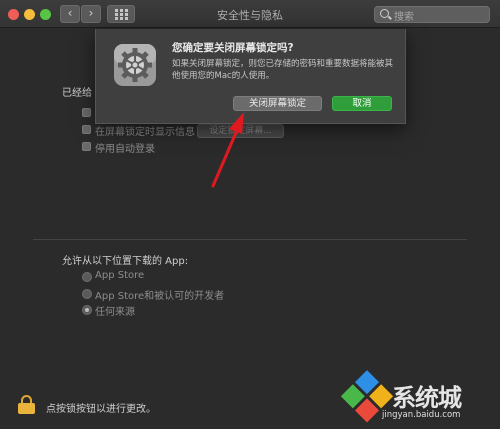 The width and height of the screenshot is (500, 429). Describe the element at coordinates (86, 129) in the screenshot. I see `show-message-checkbox` at that location.